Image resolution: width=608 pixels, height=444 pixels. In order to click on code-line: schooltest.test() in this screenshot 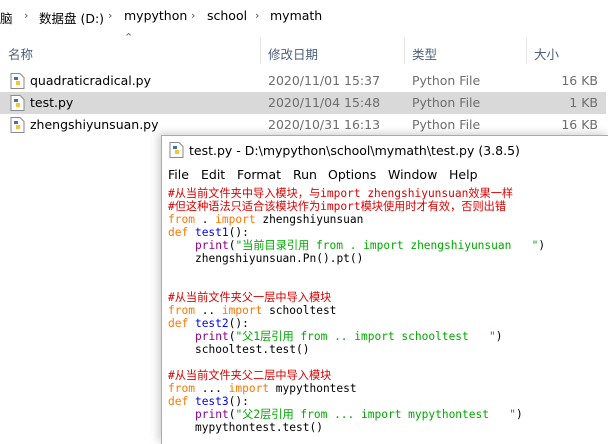, I will do `click(252, 349)`.